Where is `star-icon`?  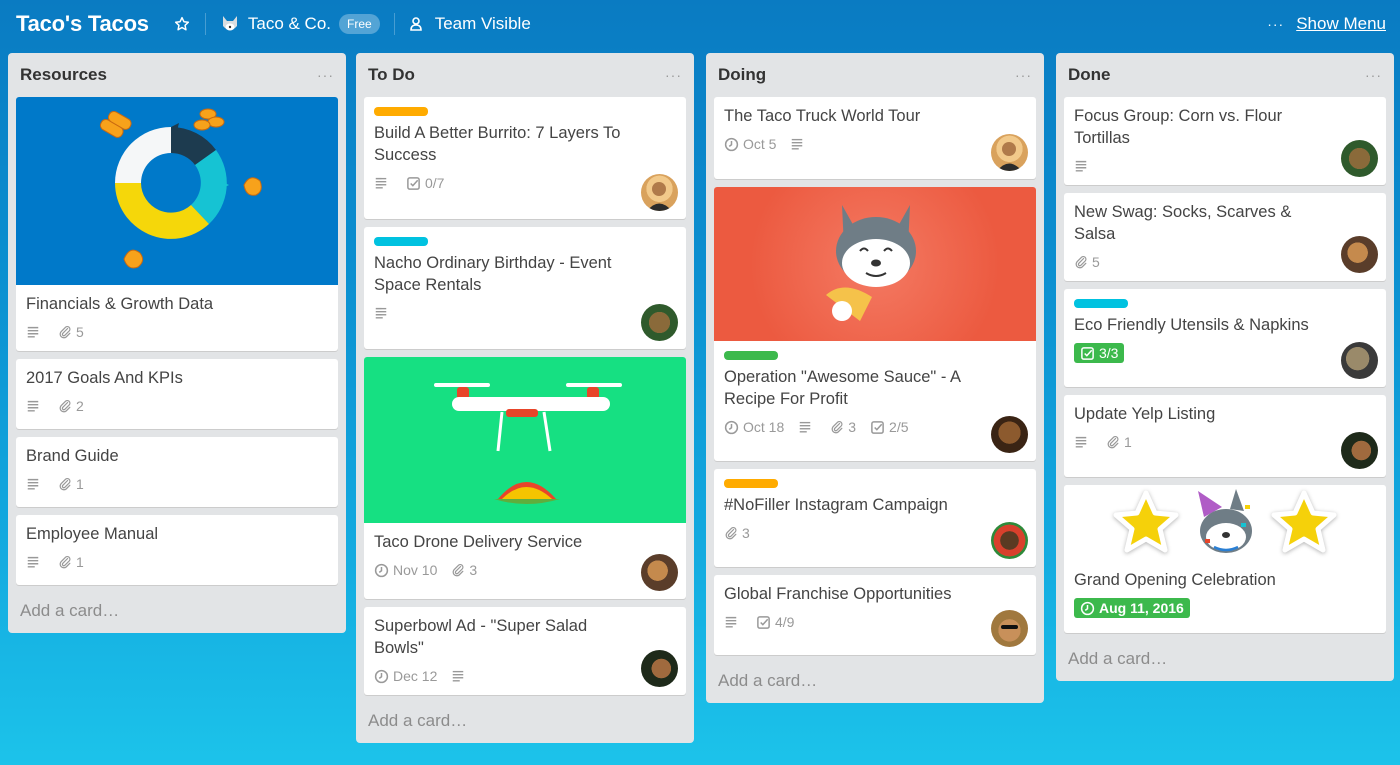
star-icon is located at coordinates (182, 24).